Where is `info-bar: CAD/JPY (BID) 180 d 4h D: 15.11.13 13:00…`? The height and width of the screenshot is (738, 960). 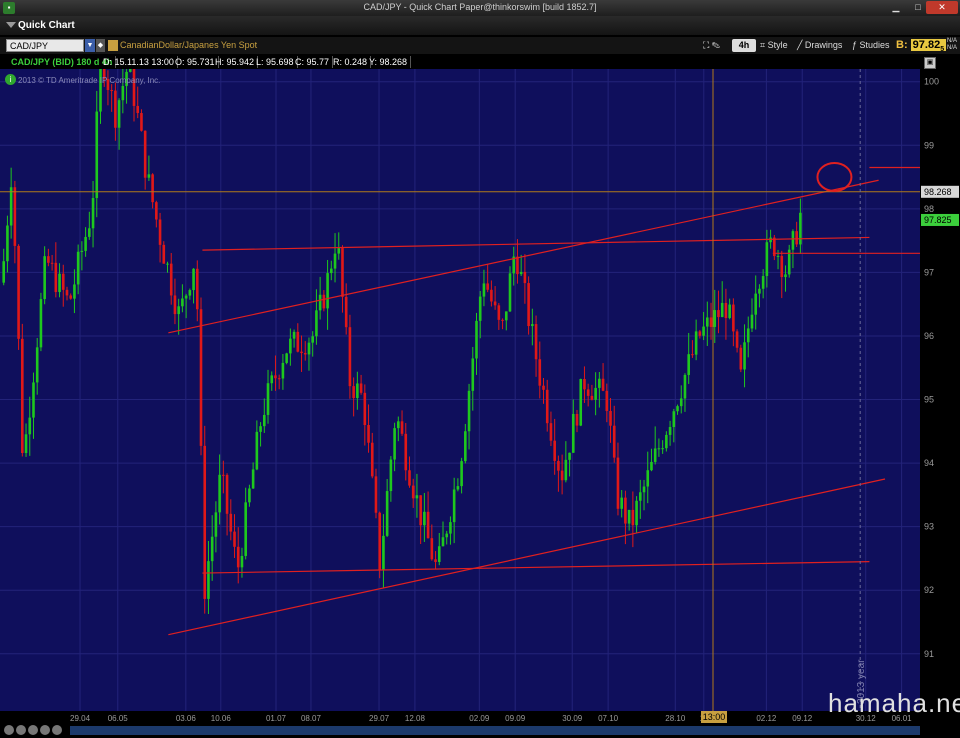
info-bar: CAD/JPY (BID) 180 d 4h D: 15.11.13 13:00… is located at coordinates (460, 62).